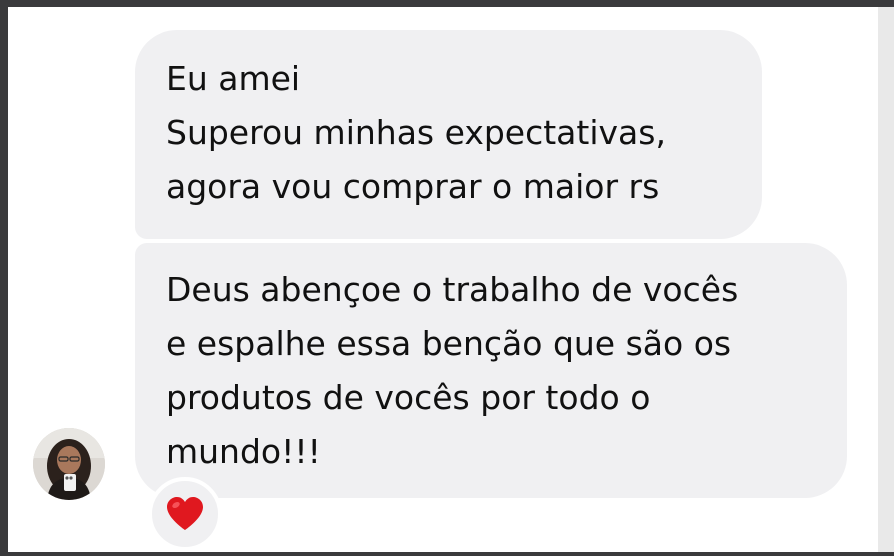 This screenshot has width=894, height=556. What do you see at coordinates (449, 343) in the screenshot?
I see `message-line: e espalhe essa benção que são os` at bounding box center [449, 343].